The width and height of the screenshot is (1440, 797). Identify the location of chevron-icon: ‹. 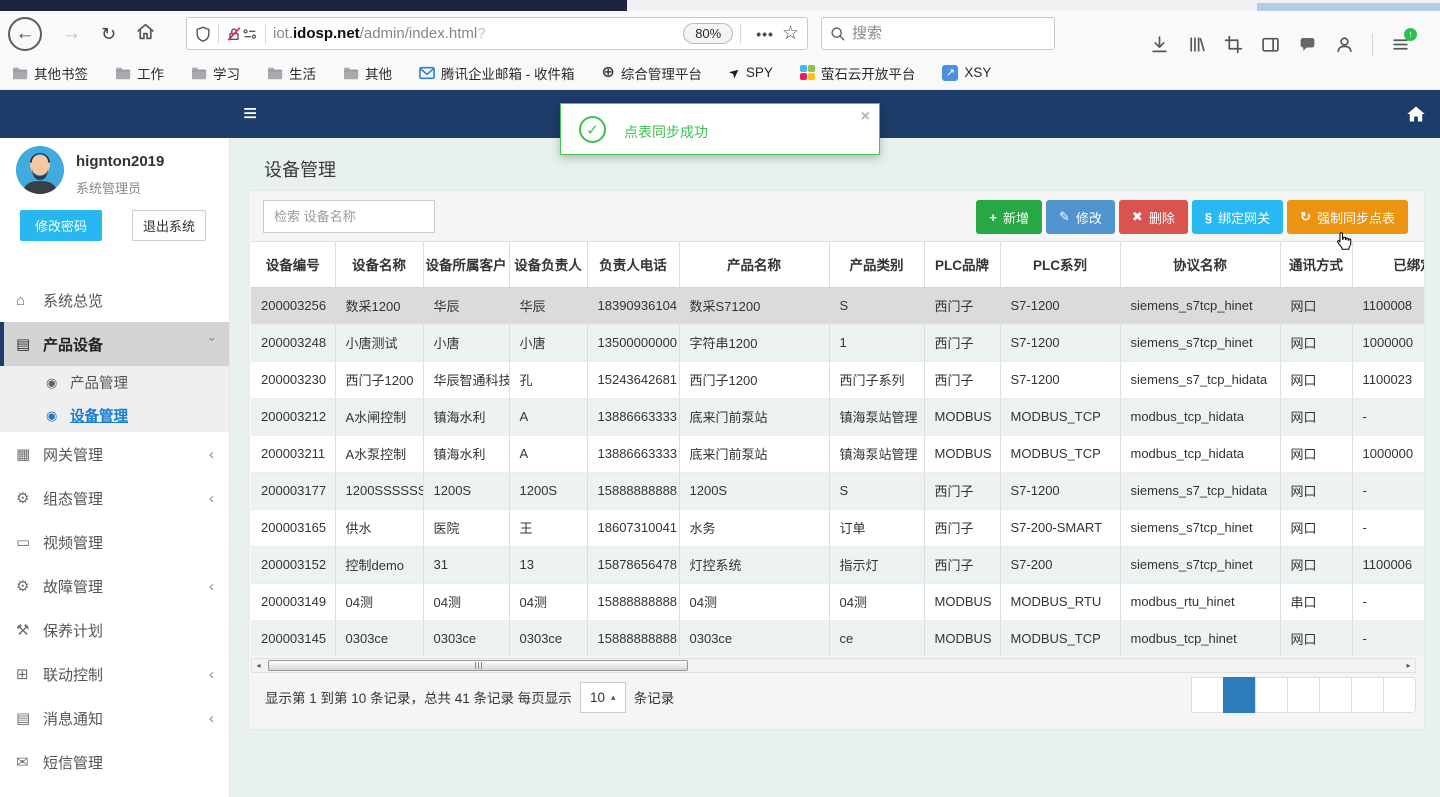
(211, 586).